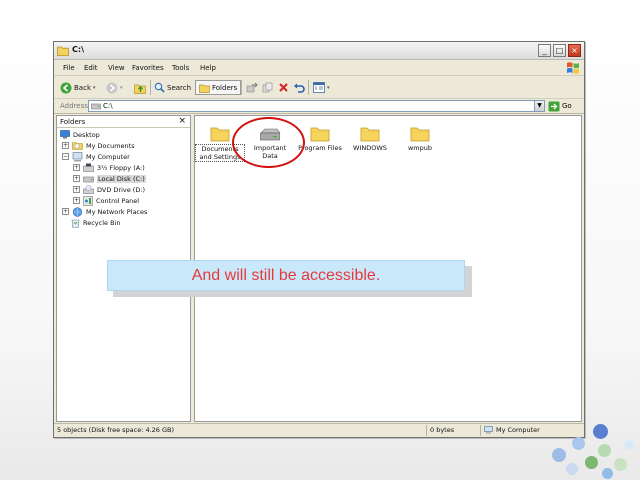  What do you see at coordinates (91, 68) in the screenshot?
I see `menu-edit: Edit` at bounding box center [91, 68].